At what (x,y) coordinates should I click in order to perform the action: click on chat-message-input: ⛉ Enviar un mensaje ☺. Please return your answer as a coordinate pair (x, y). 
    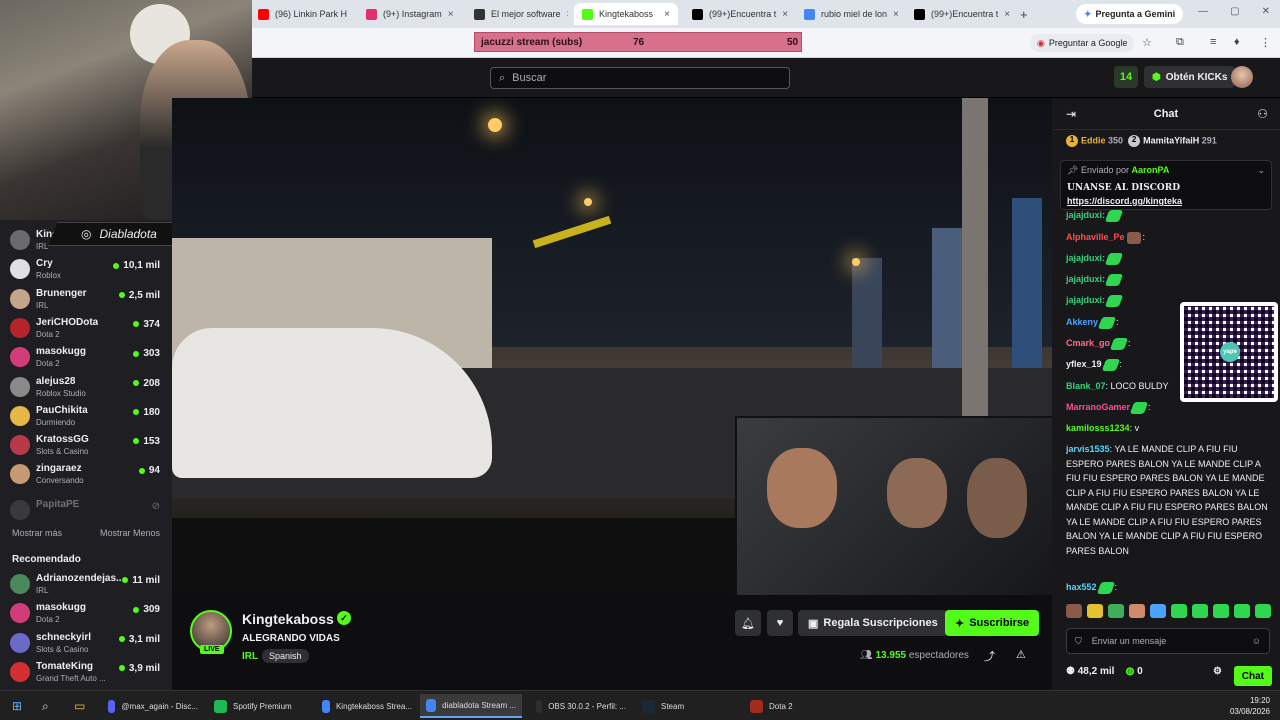
    Looking at the image, I should click on (1168, 641).